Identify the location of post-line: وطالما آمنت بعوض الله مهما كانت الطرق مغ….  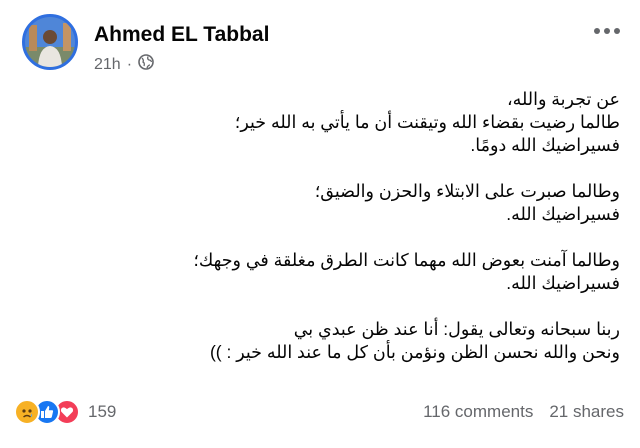
(406, 260).